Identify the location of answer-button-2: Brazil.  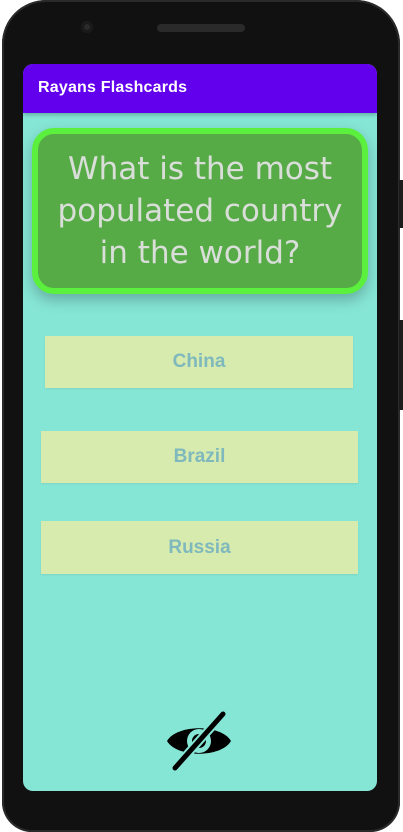
(199, 457).